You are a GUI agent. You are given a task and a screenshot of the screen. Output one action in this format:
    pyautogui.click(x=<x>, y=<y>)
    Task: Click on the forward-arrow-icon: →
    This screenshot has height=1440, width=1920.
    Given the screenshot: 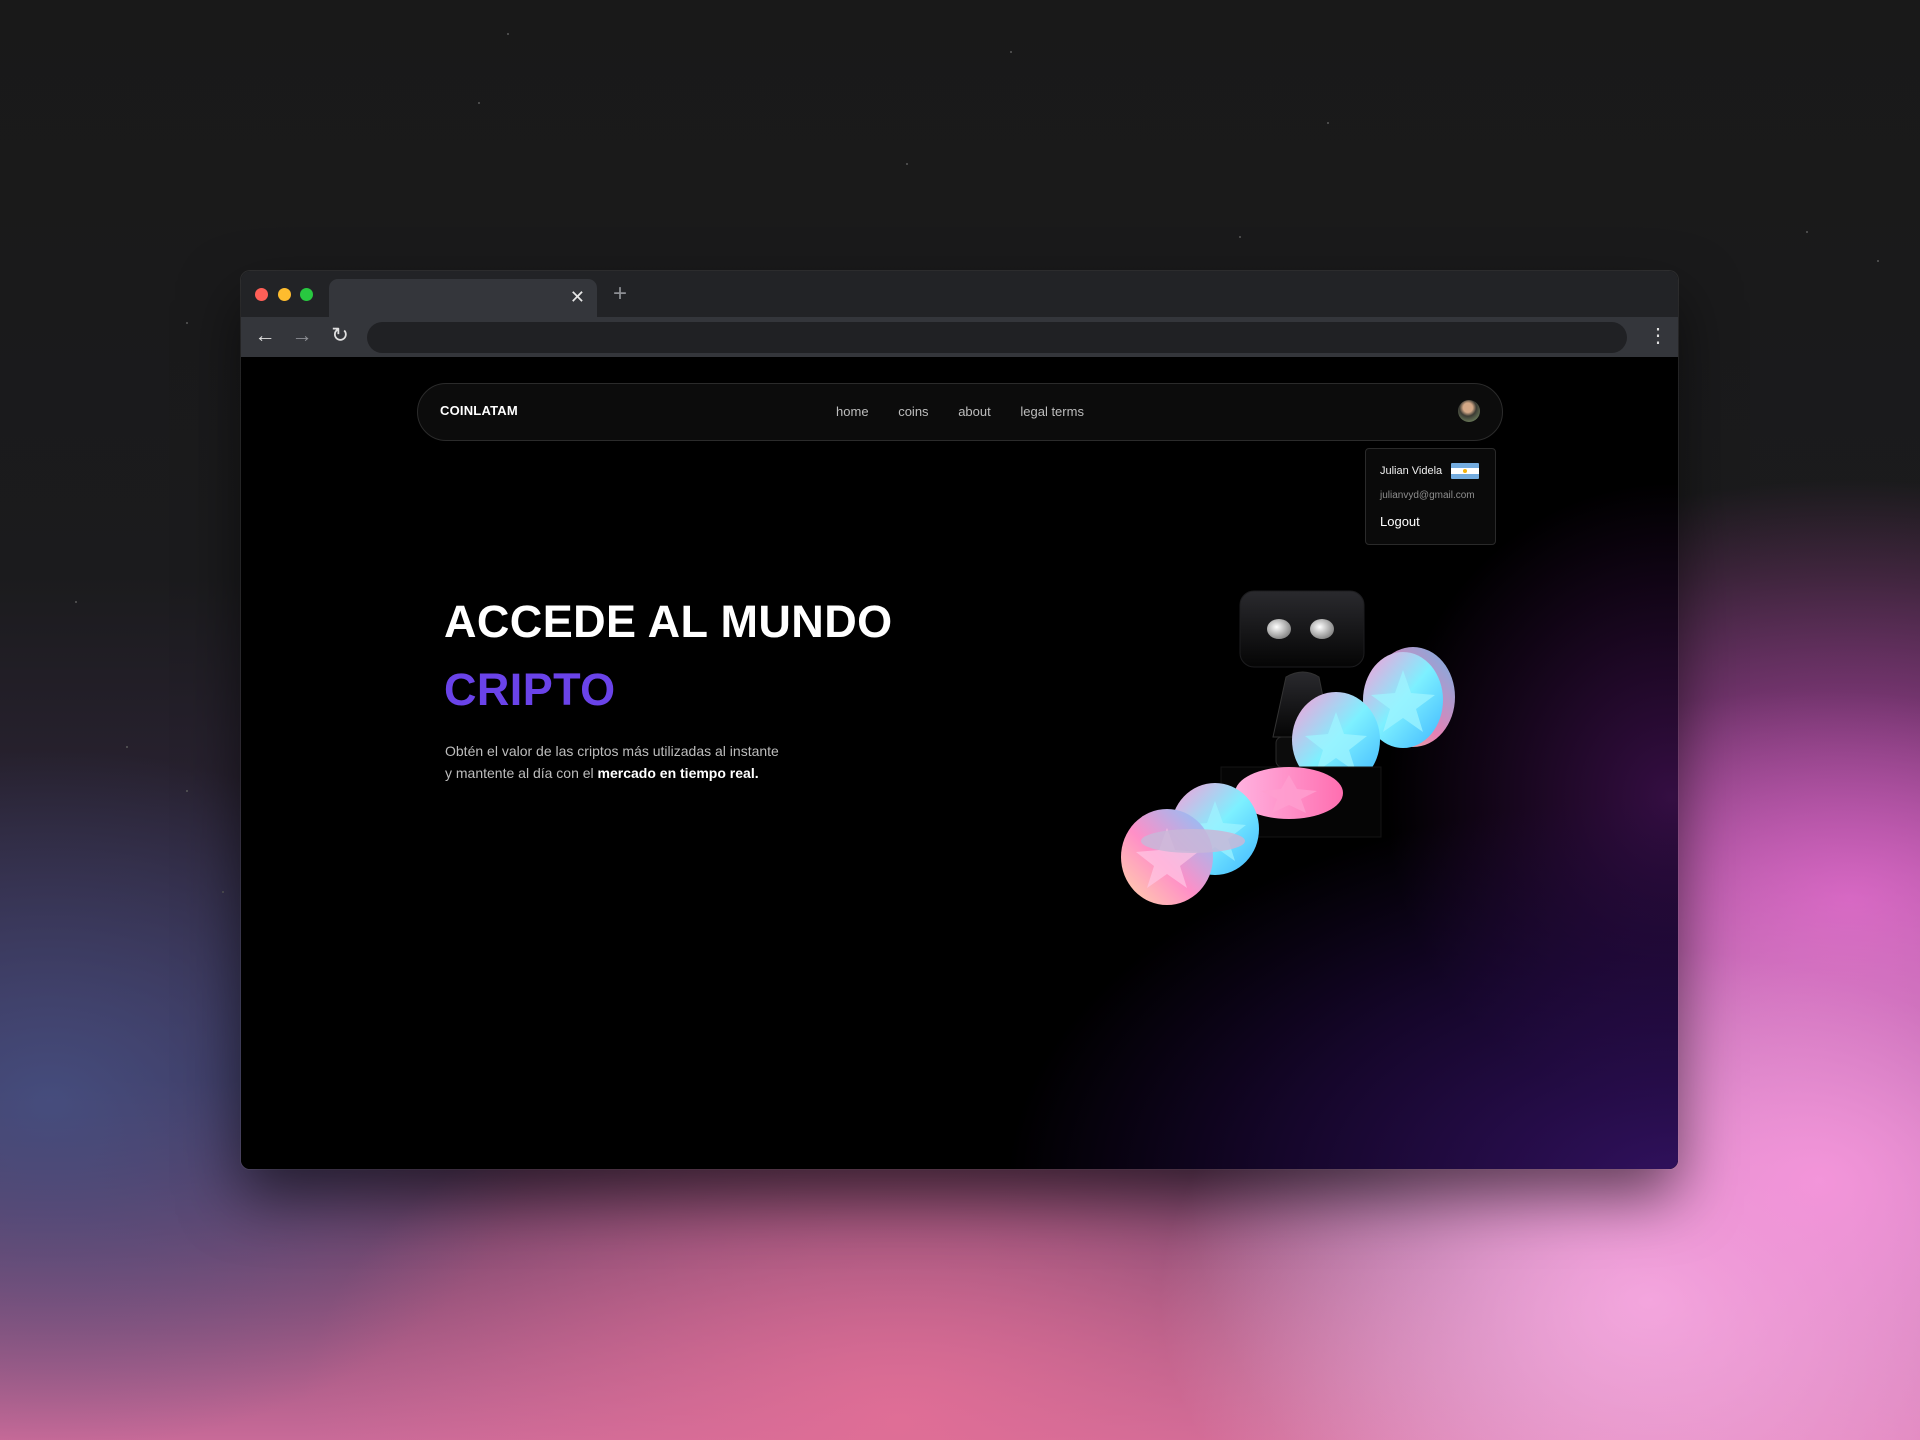 What is the action you would take?
    pyautogui.click(x=302, y=336)
    